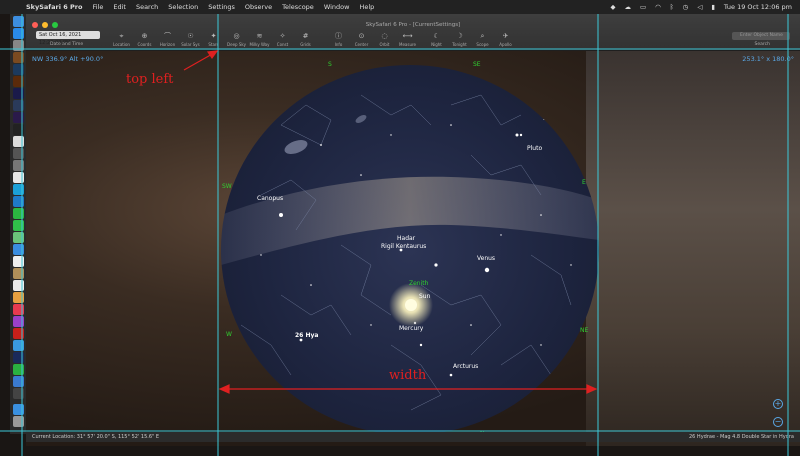 This screenshot has width=800, height=456. I want to click on tool-label: Stars, so click(213, 44).